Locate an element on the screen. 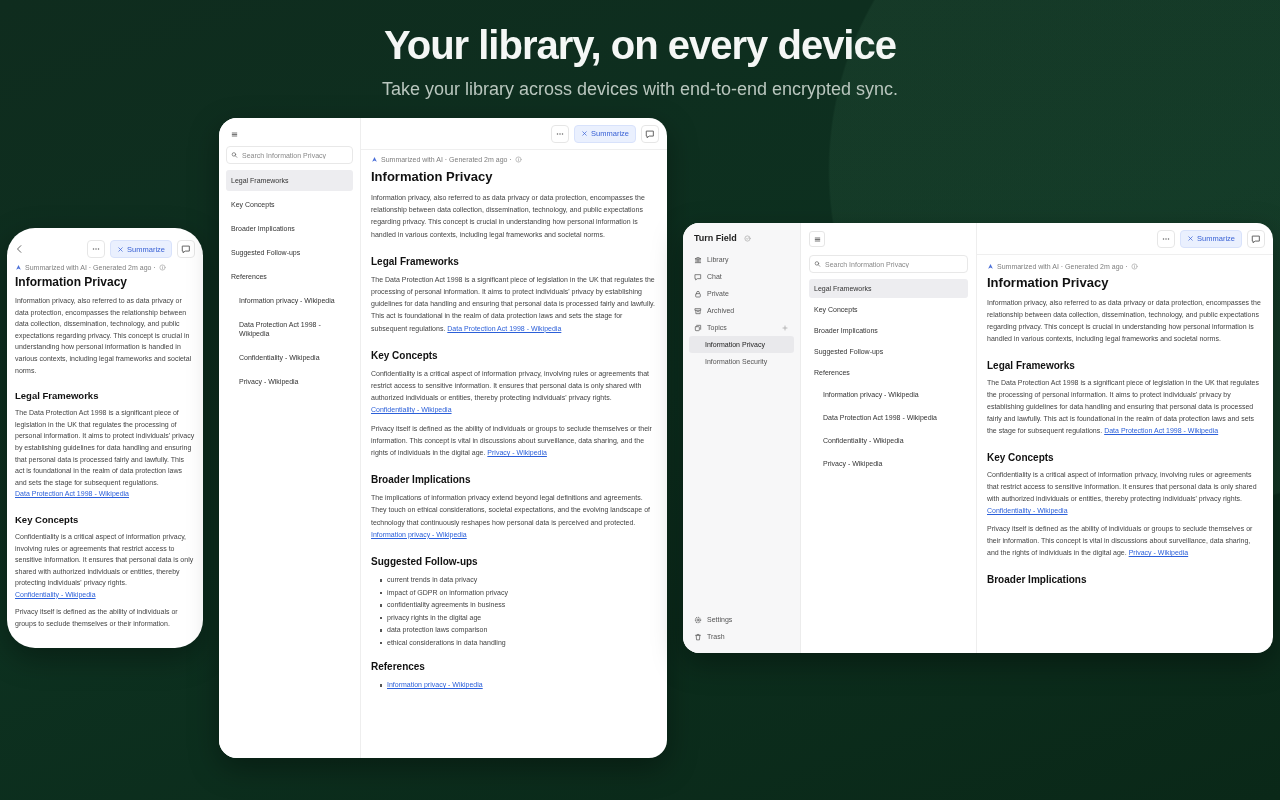  trash-icon is located at coordinates (698, 636).